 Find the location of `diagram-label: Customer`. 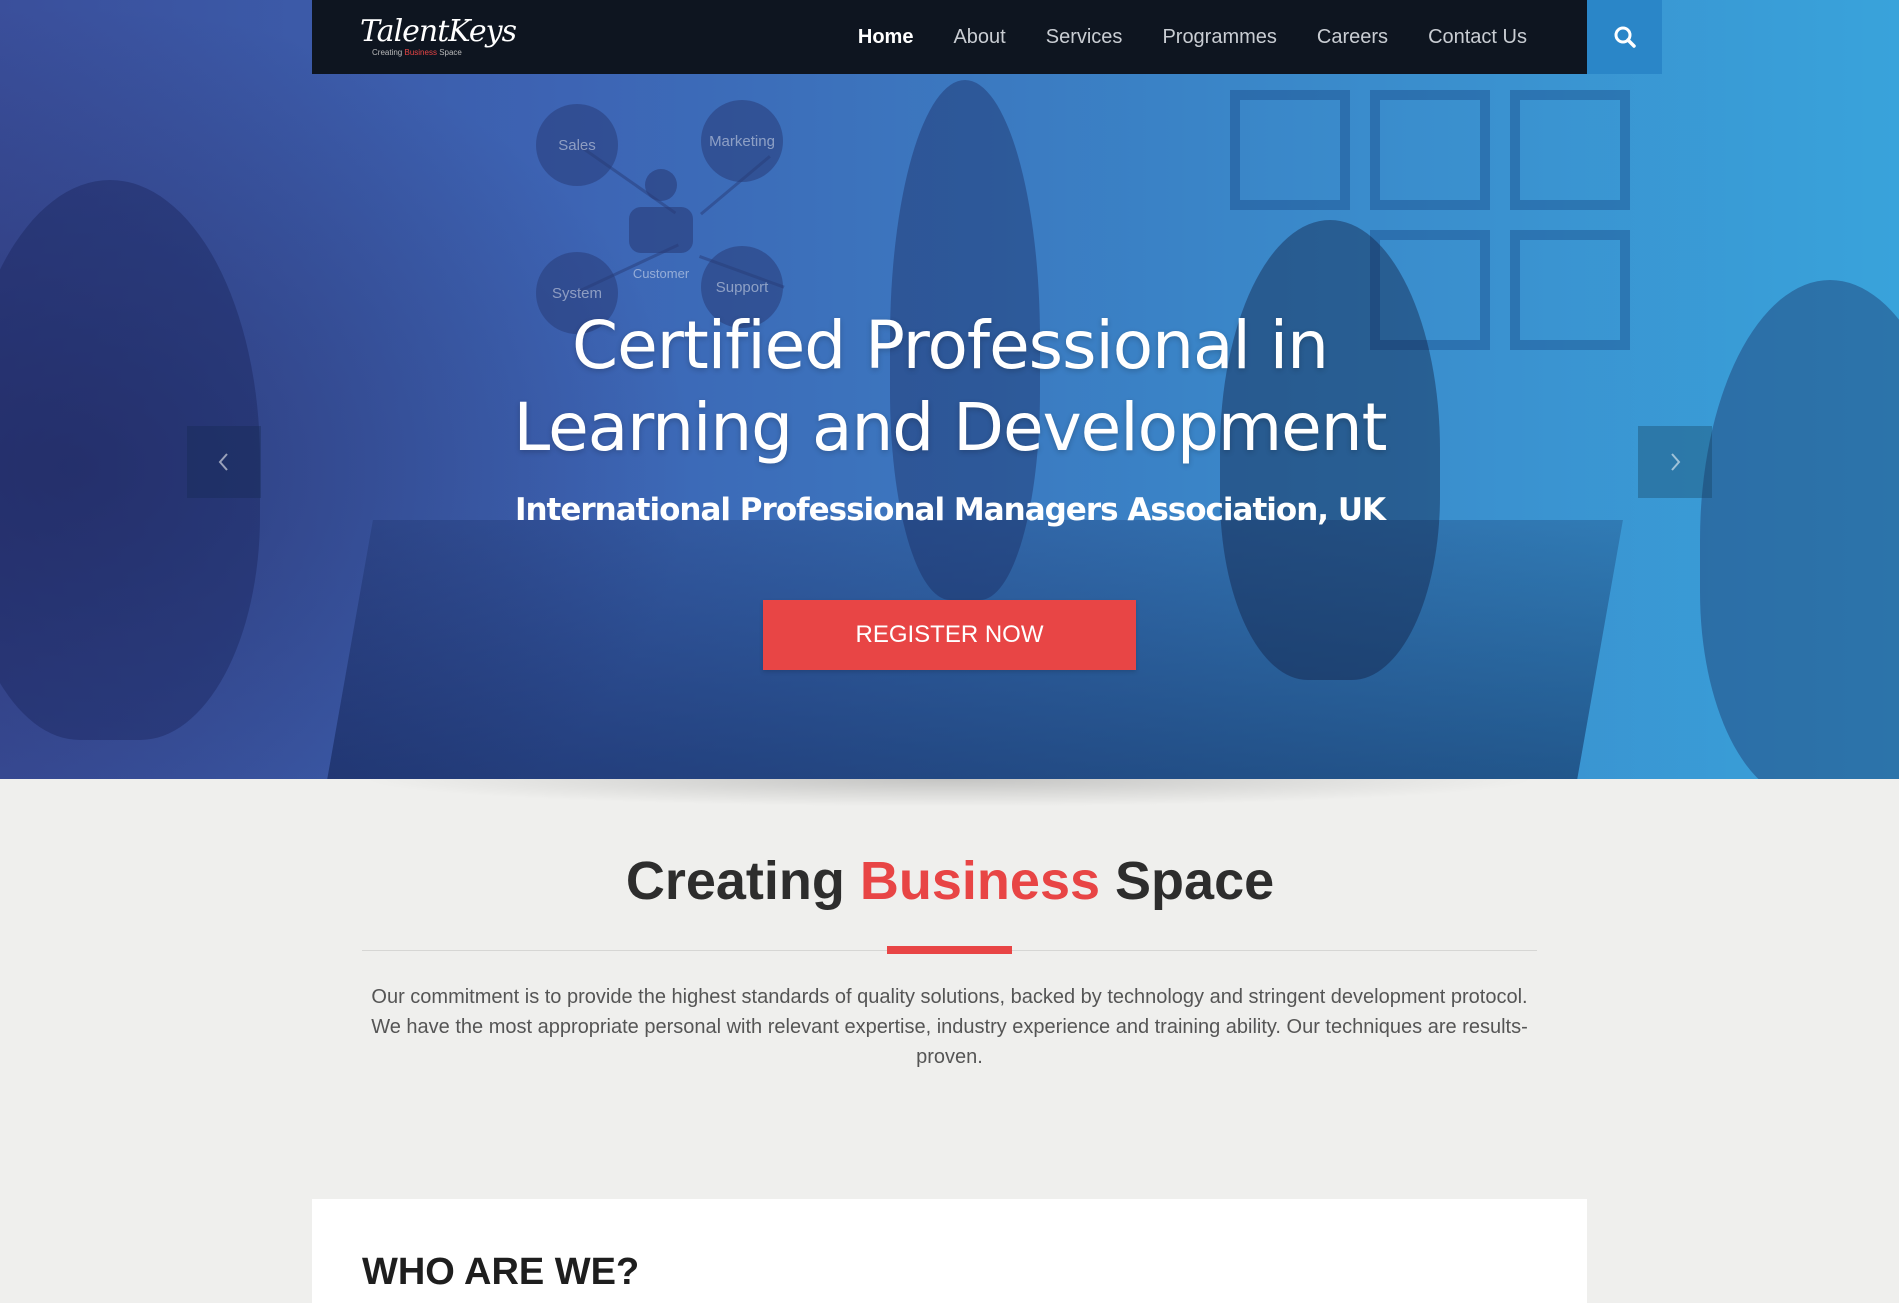

diagram-label: Customer is located at coordinates (661, 273).